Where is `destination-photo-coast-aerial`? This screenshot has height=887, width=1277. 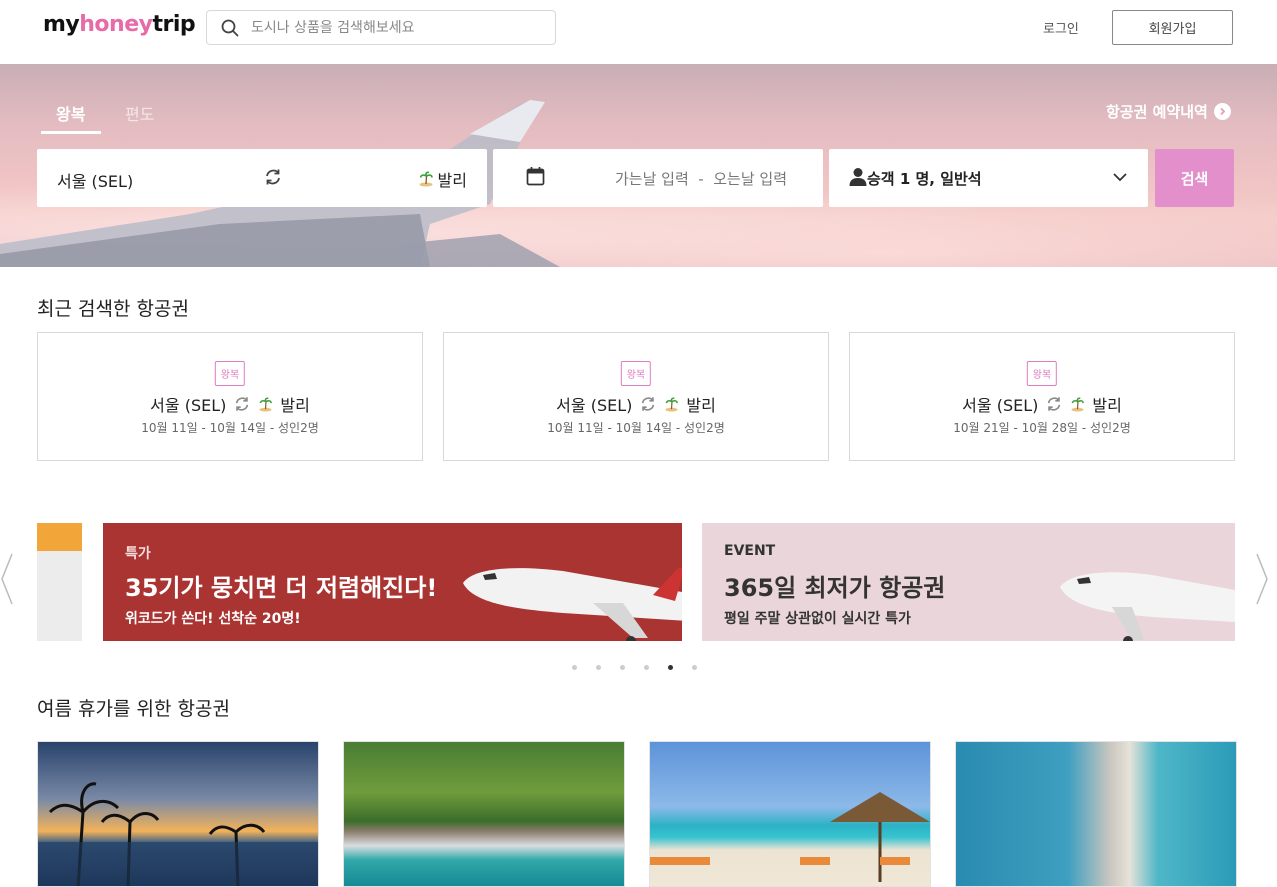
destination-photo-coast-aerial is located at coordinates (484, 814).